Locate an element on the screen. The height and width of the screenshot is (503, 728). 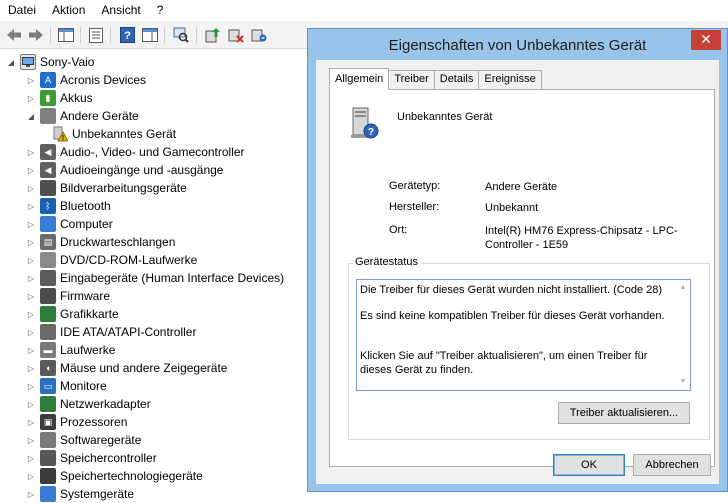
tree-category: ▷ ▬ Laufwerke is located at coordinates (70, 350).